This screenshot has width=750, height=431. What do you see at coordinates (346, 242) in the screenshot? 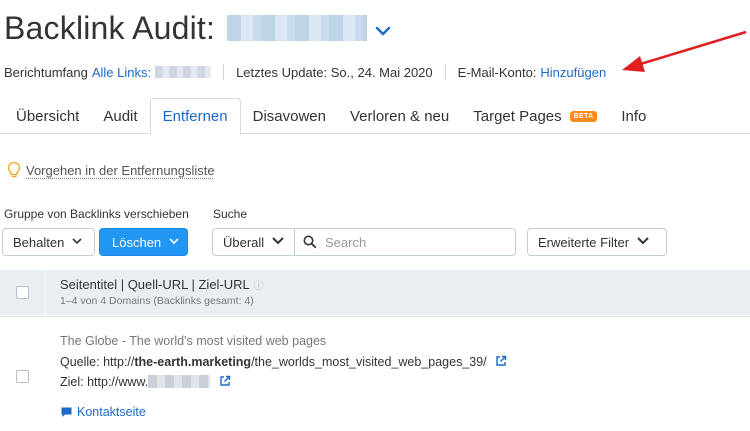
I see `search-placeholder: Search` at bounding box center [346, 242].